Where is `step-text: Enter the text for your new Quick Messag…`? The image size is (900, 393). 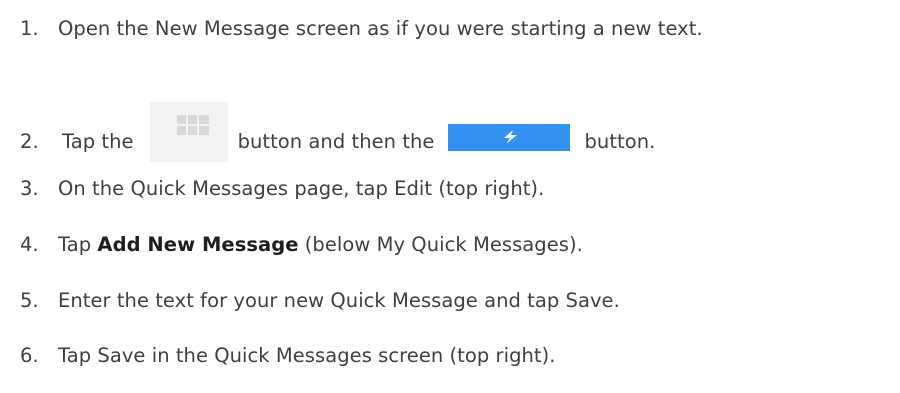 step-text: Enter the text for your new Quick Messag… is located at coordinates (339, 300).